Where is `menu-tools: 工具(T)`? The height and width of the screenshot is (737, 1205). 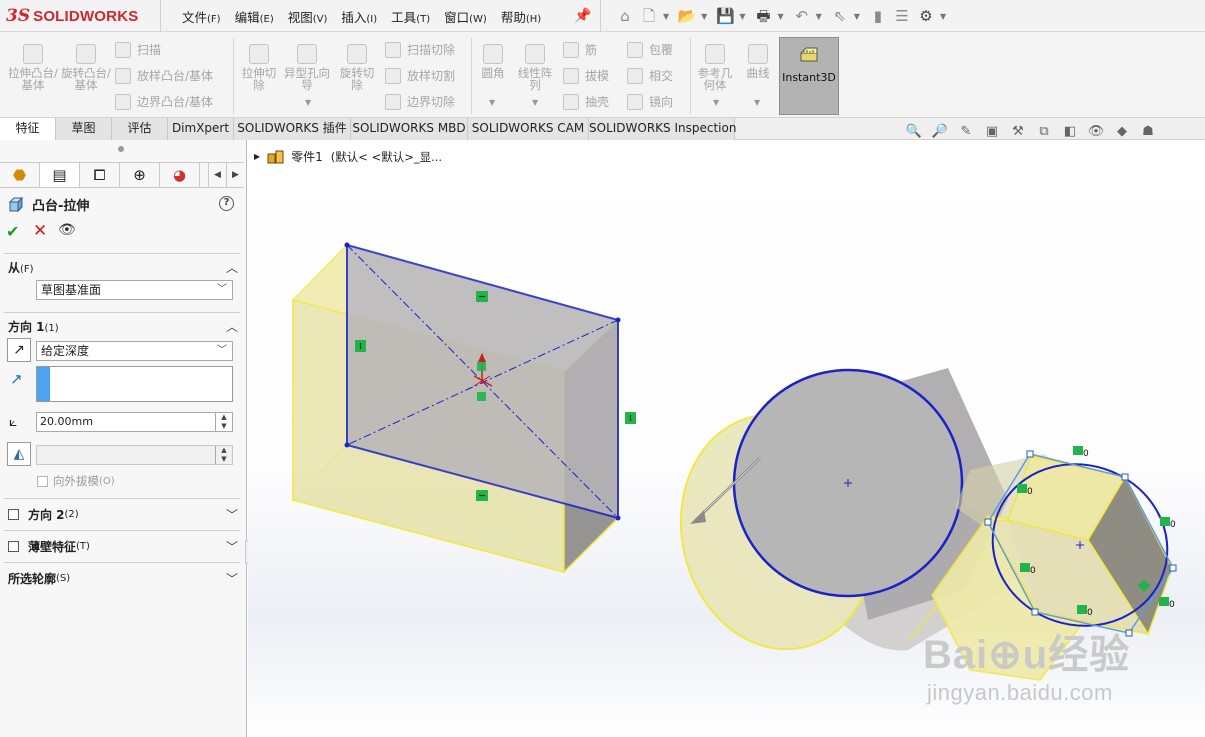
menu-tools: 工具(T) is located at coordinates (410, 16).